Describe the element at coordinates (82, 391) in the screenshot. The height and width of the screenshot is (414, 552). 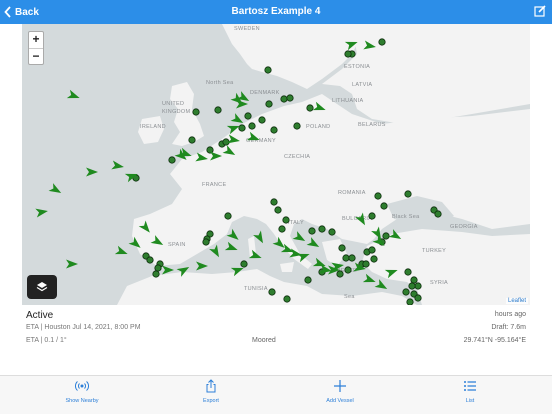
I see `tab-show-nearby: Show Nearby` at that location.